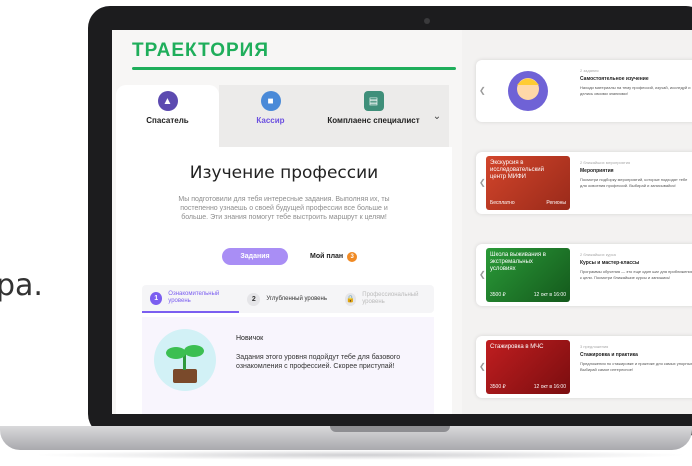  Describe the element at coordinates (200, 51) in the screenshot. I see `app-logo: ТРАЕКТОРИЯ` at that location.